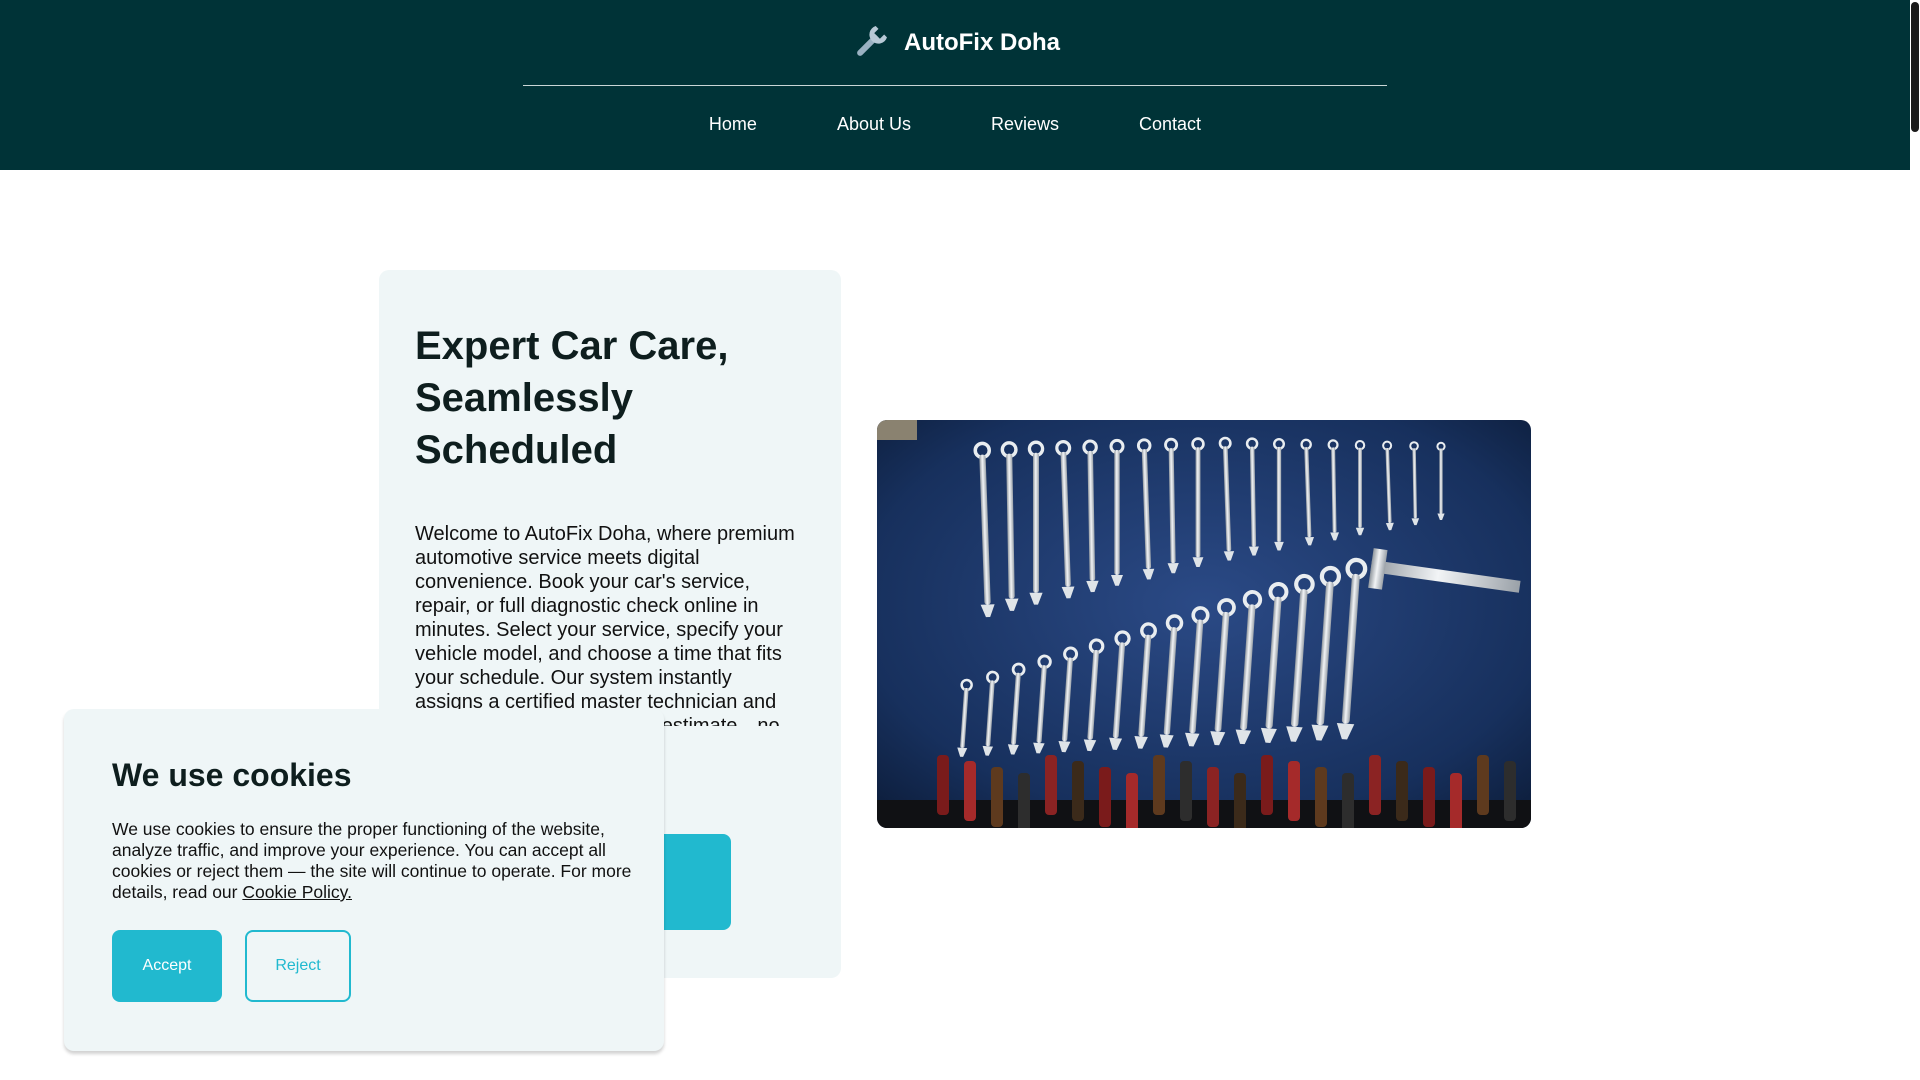 The image size is (1920, 1080). What do you see at coordinates (1025, 129) in the screenshot?
I see `nav-reviews-link: Reviews` at bounding box center [1025, 129].